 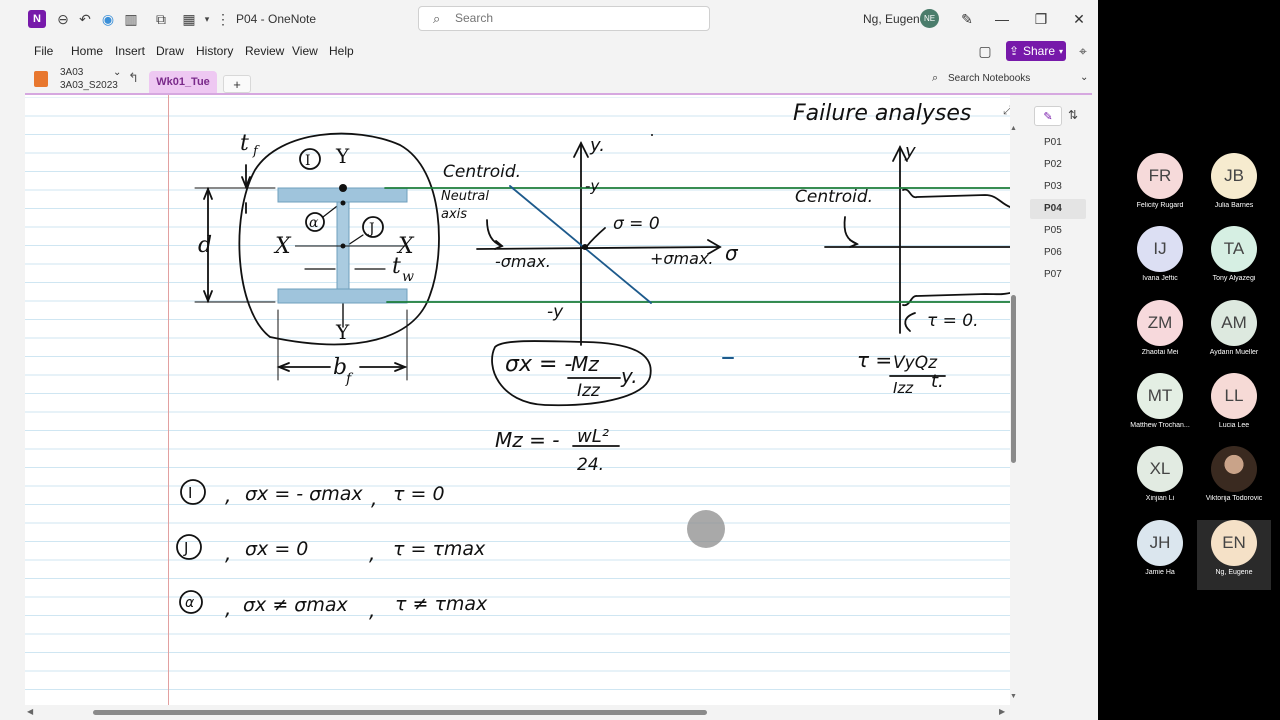 I want to click on sync-icon: ◉, so click(x=108, y=19).